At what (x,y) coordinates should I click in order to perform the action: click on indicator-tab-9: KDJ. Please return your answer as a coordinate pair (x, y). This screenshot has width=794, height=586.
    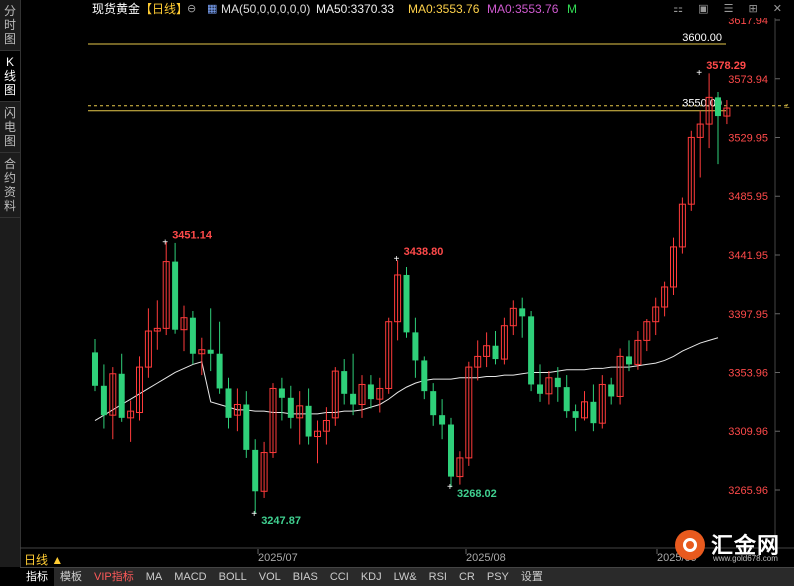
    Looking at the image, I should click on (371, 577).